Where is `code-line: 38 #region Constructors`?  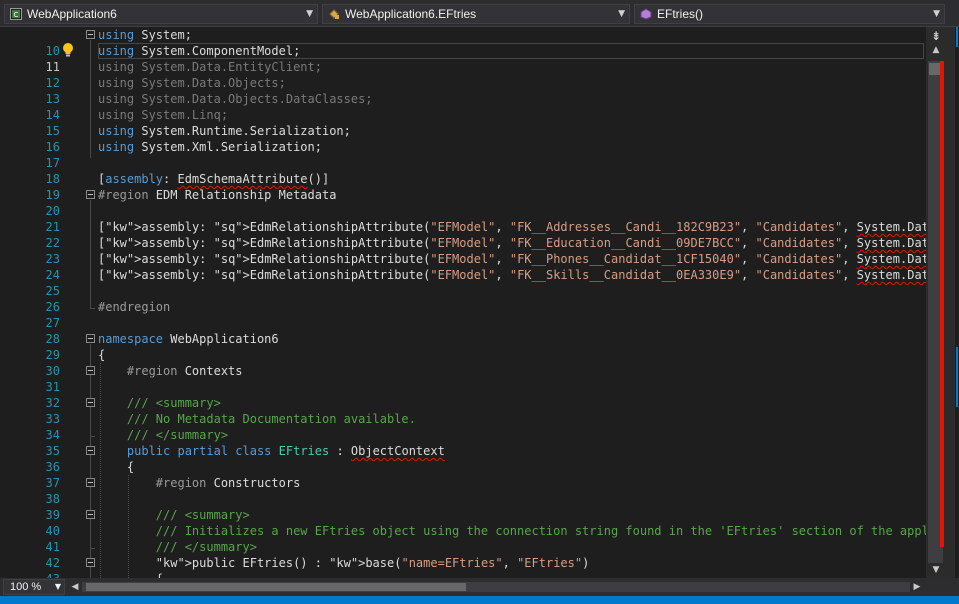 code-line: 38 #region Constructors is located at coordinates (463, 490).